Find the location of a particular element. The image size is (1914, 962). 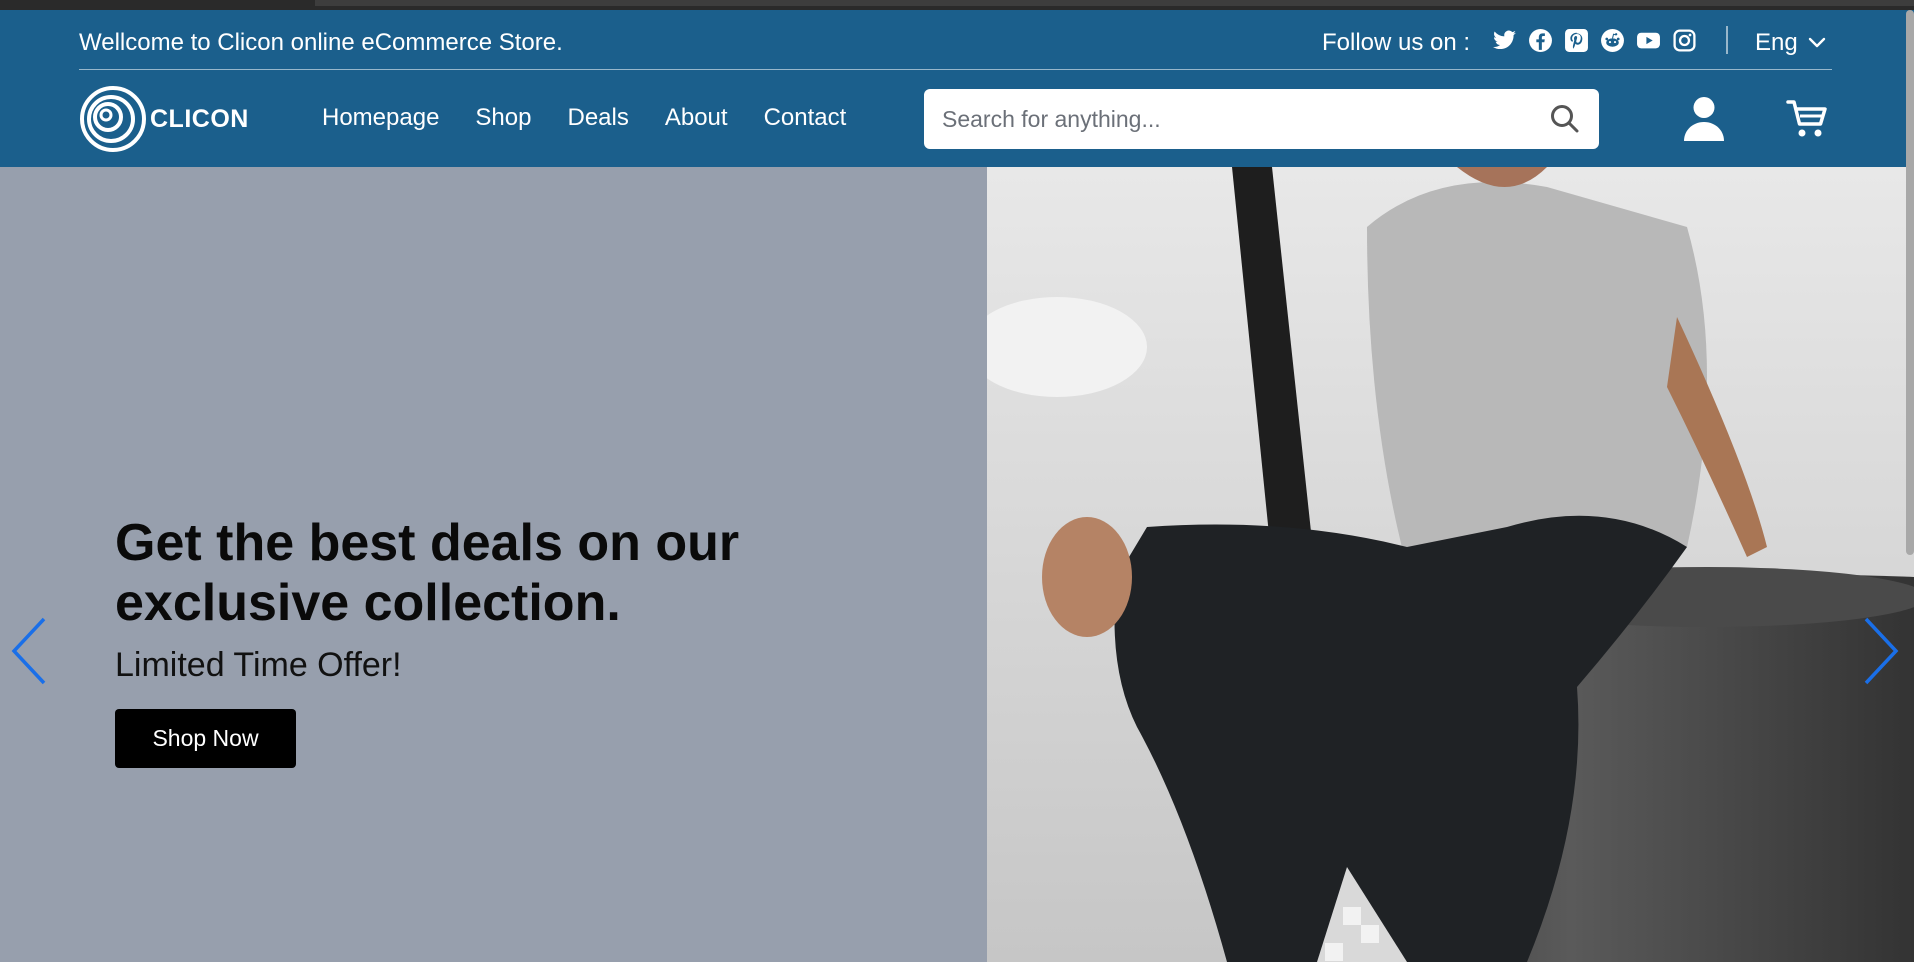

facebook-icon is located at coordinates (1540, 40).